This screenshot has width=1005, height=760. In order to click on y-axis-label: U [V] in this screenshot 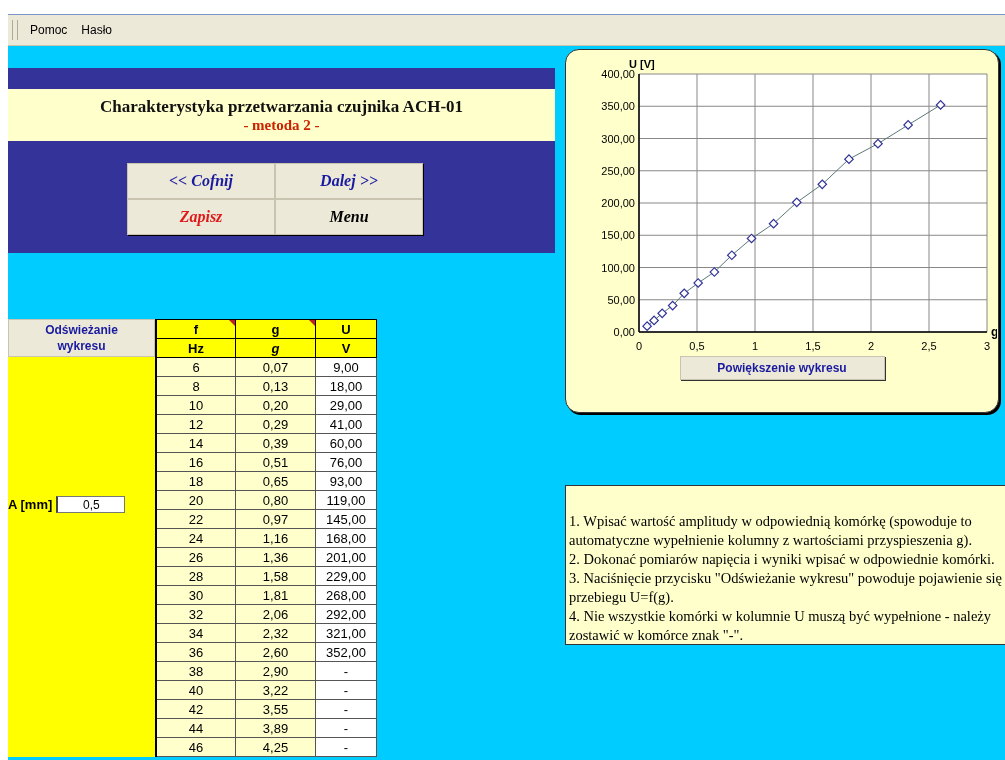, I will do `click(642, 64)`.